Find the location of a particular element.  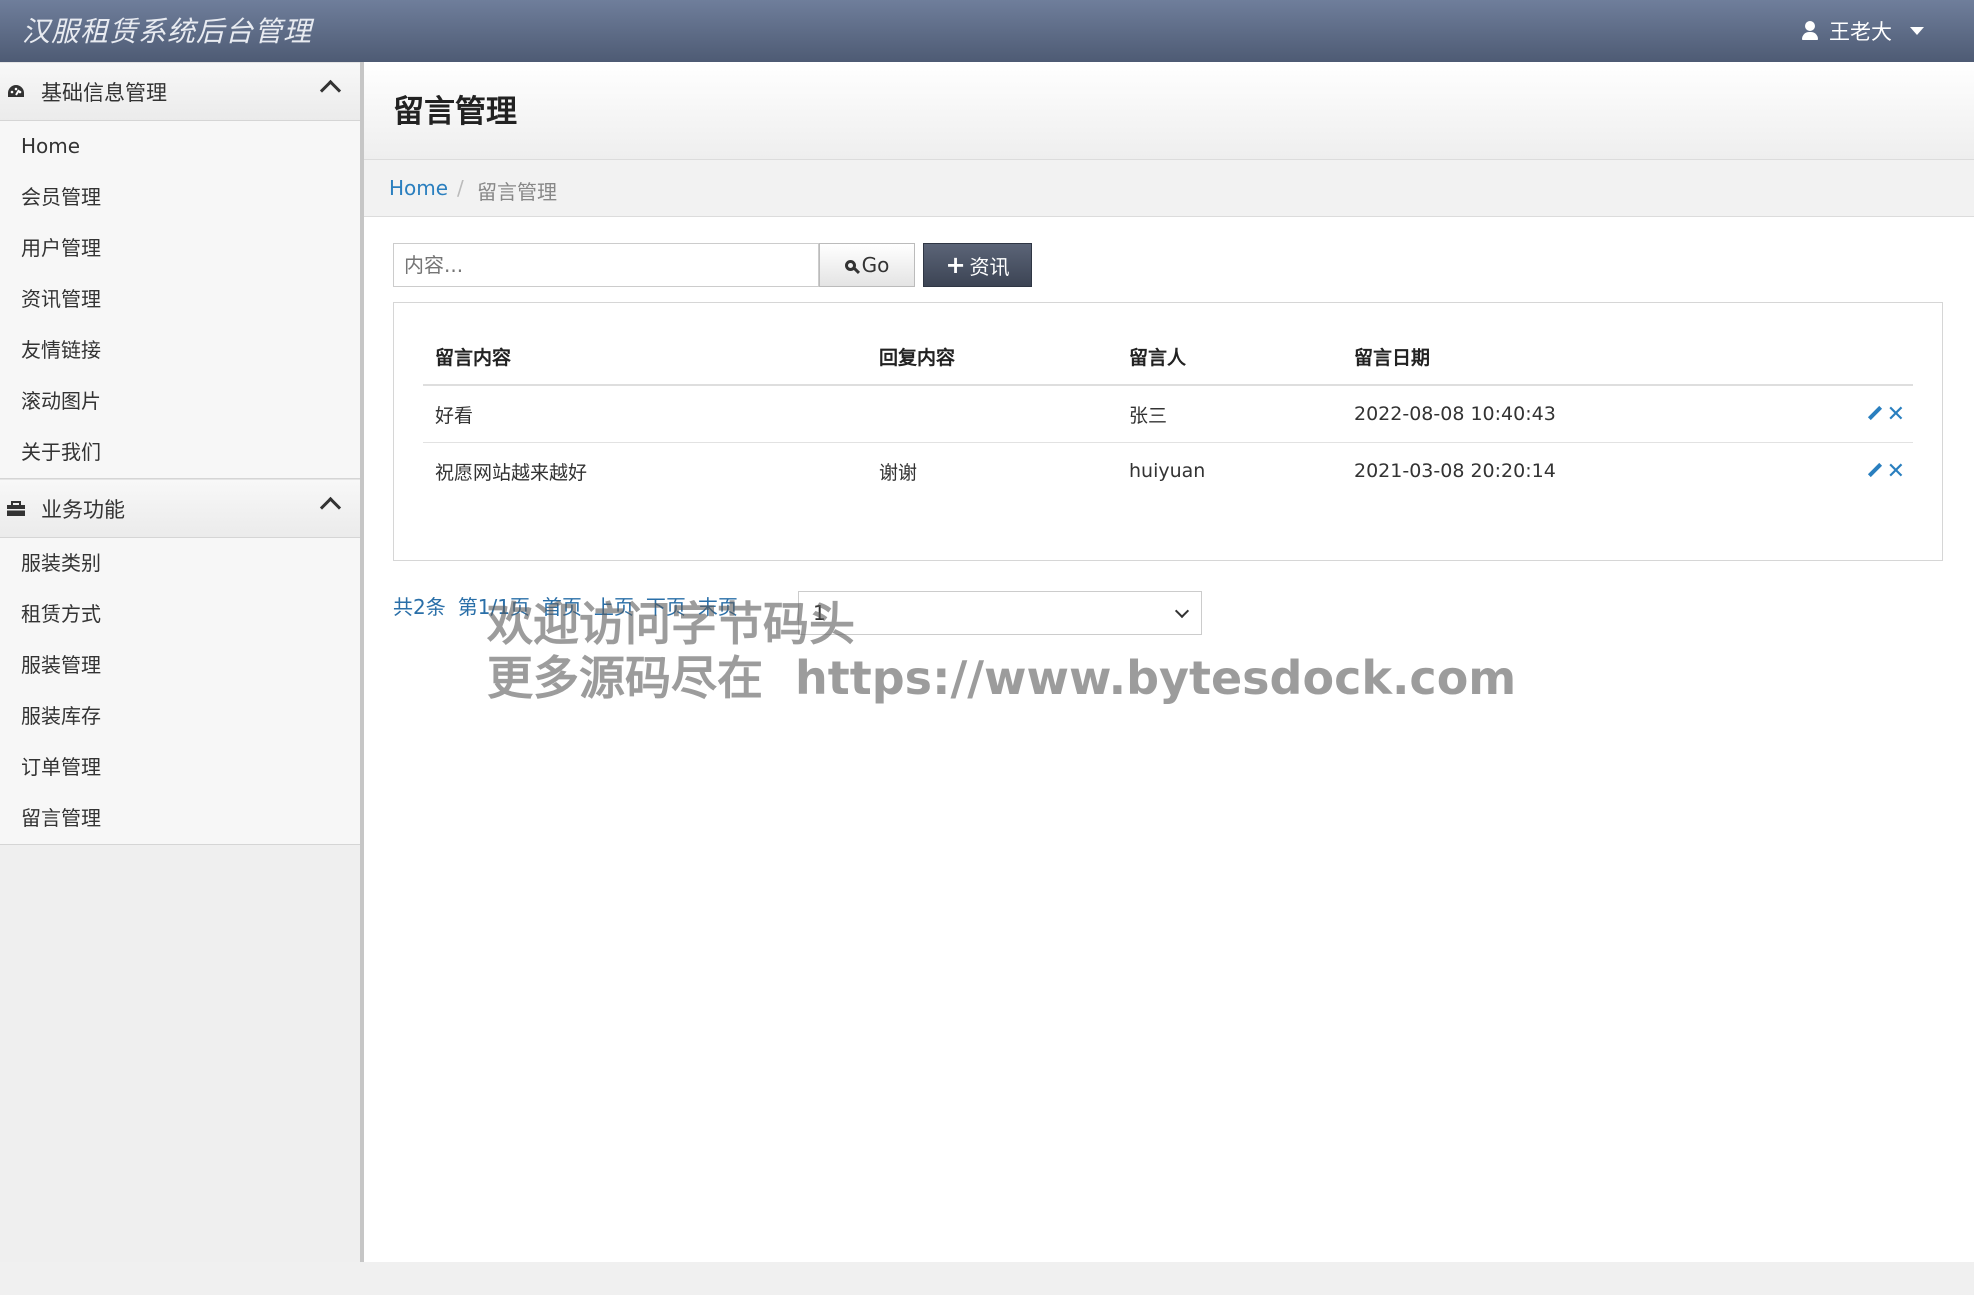

sidebar-item-about: 关于我们 is located at coordinates (180, 452).